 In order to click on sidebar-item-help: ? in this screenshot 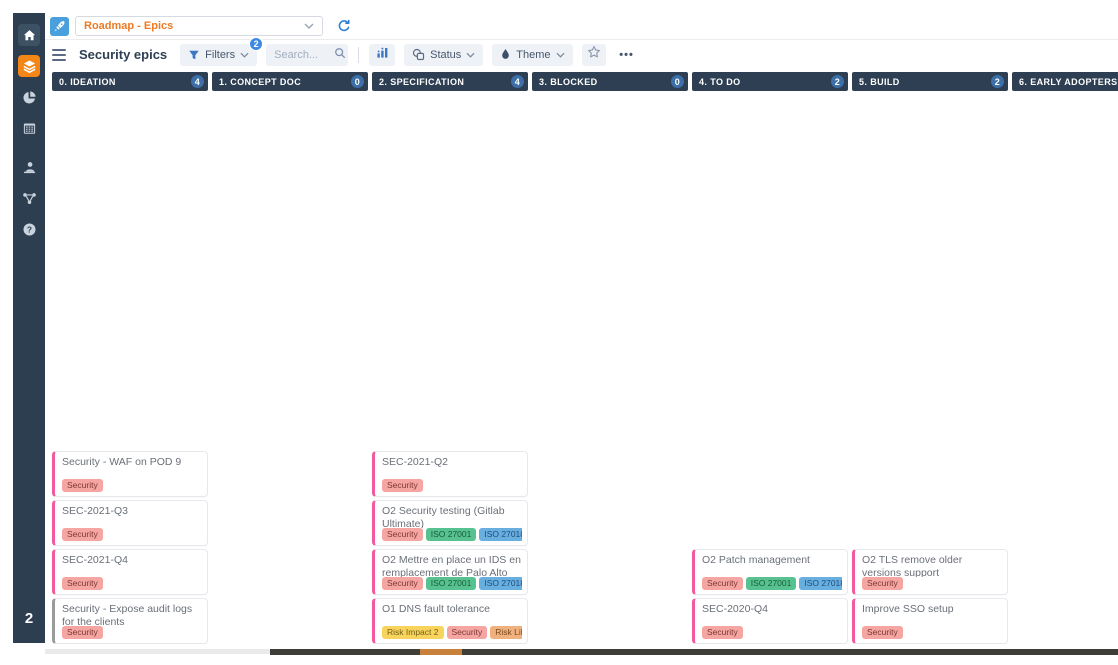, I will do `click(29, 229)`.